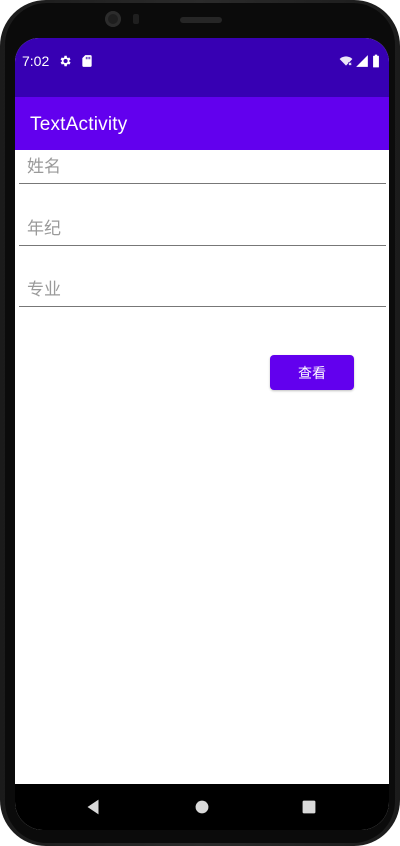  What do you see at coordinates (36, 61) in the screenshot?
I see `status-time: 7:02` at bounding box center [36, 61].